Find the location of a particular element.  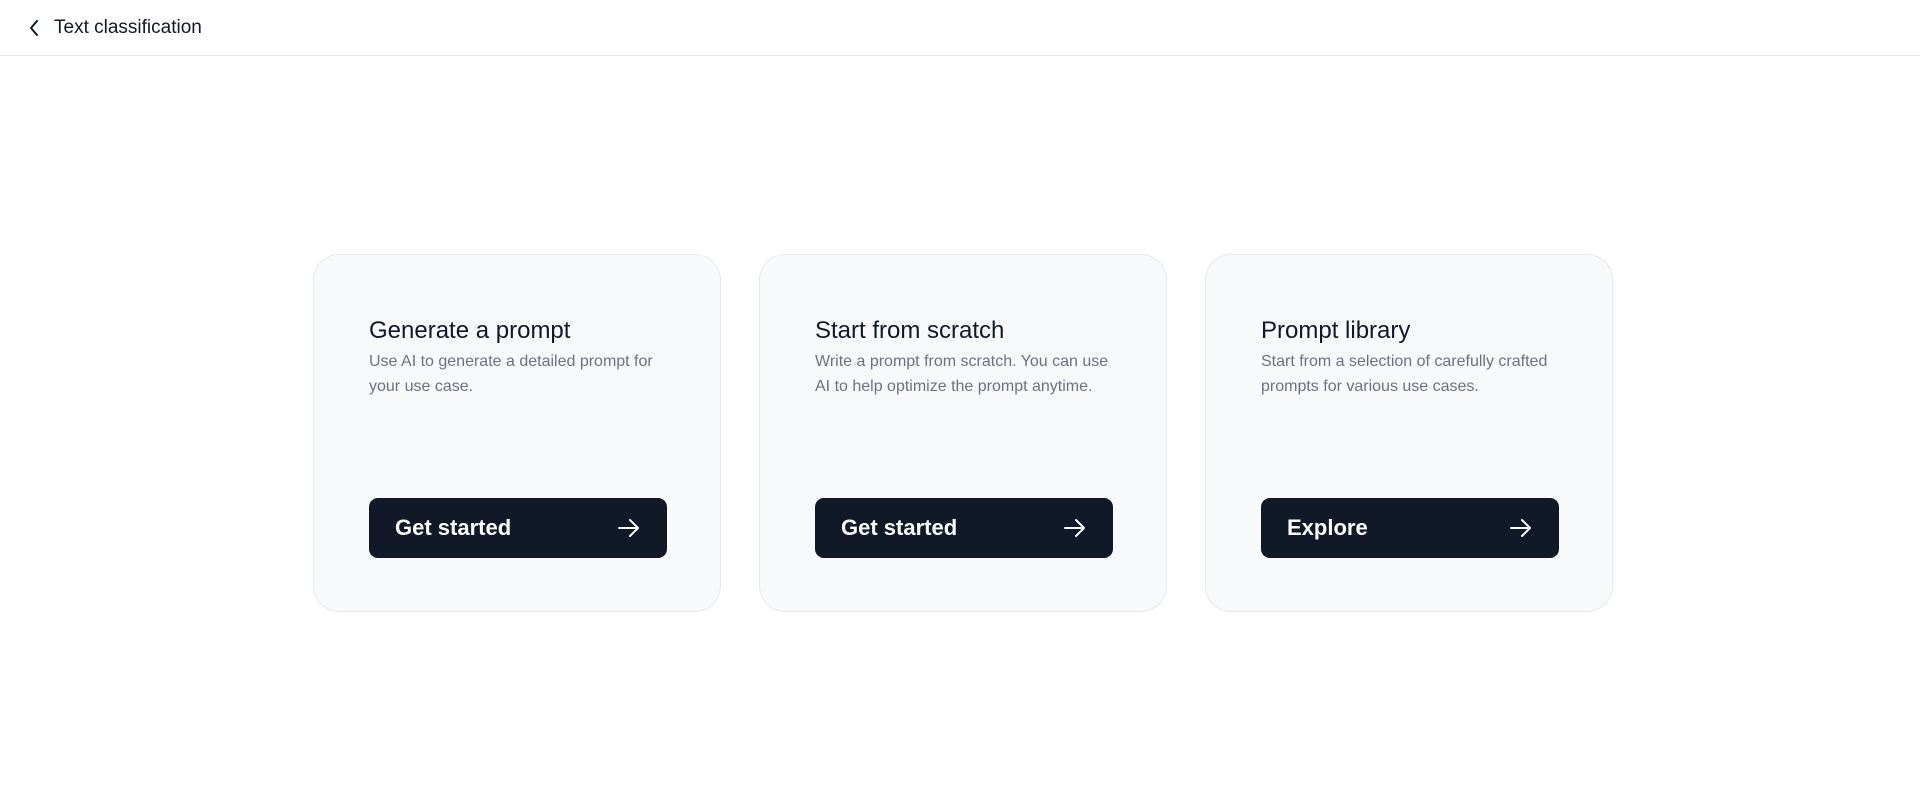

card-title: Start from scratch is located at coordinates (910, 330).